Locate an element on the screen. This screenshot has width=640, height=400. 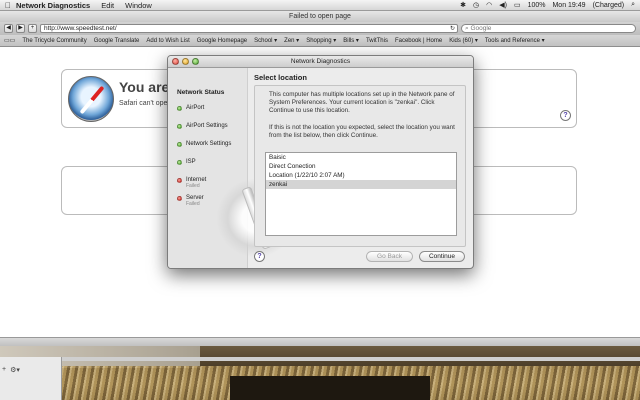
window-controls is located at coordinates (185, 61).